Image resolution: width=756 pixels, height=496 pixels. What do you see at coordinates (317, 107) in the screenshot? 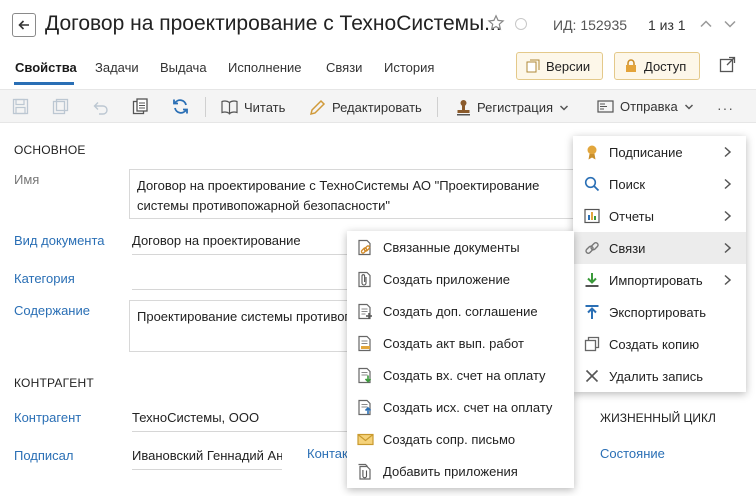
I see `pencil-icon` at bounding box center [317, 107].